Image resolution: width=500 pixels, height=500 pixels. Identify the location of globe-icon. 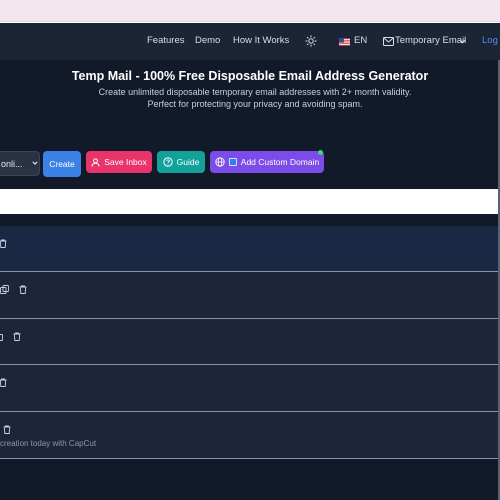
(220, 162).